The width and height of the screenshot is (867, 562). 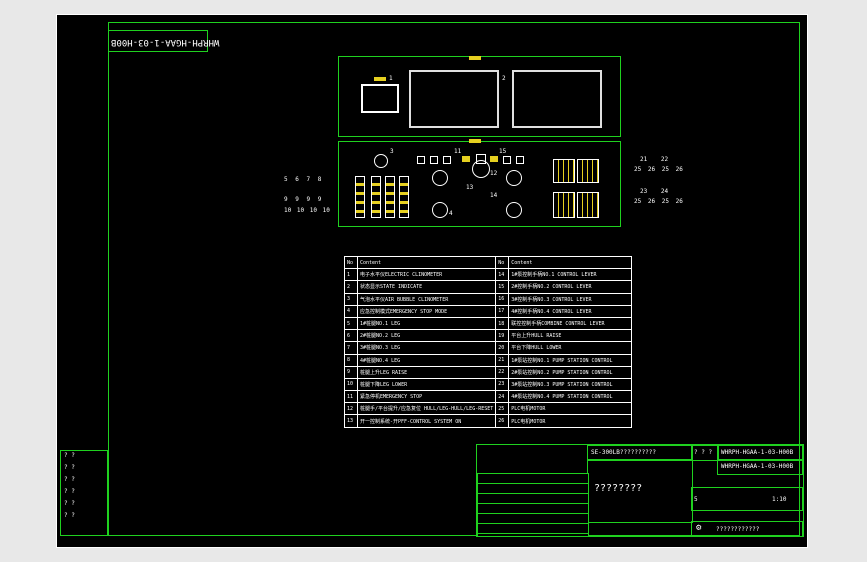 I want to click on cell: 22, so click(x=502, y=372).